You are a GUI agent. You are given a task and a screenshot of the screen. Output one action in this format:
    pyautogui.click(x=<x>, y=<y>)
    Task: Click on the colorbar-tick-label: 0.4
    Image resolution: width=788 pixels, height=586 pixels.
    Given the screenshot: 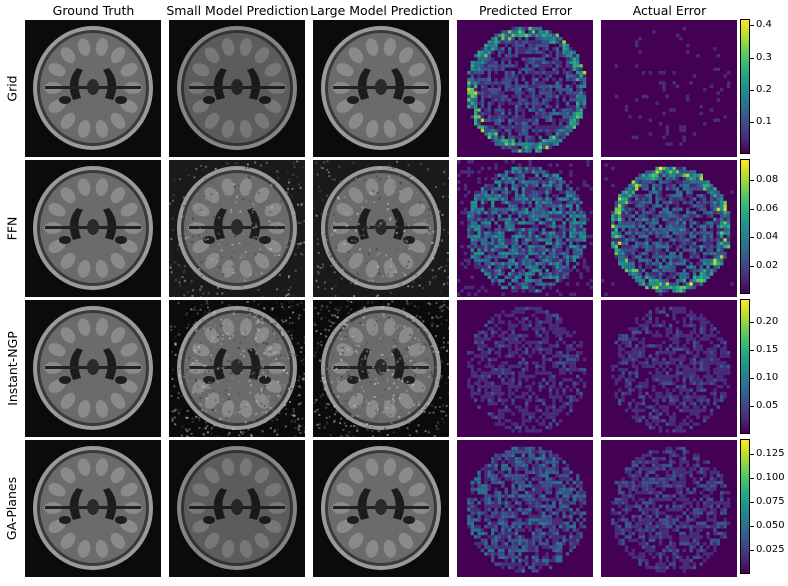 What is the action you would take?
    pyautogui.click(x=764, y=25)
    